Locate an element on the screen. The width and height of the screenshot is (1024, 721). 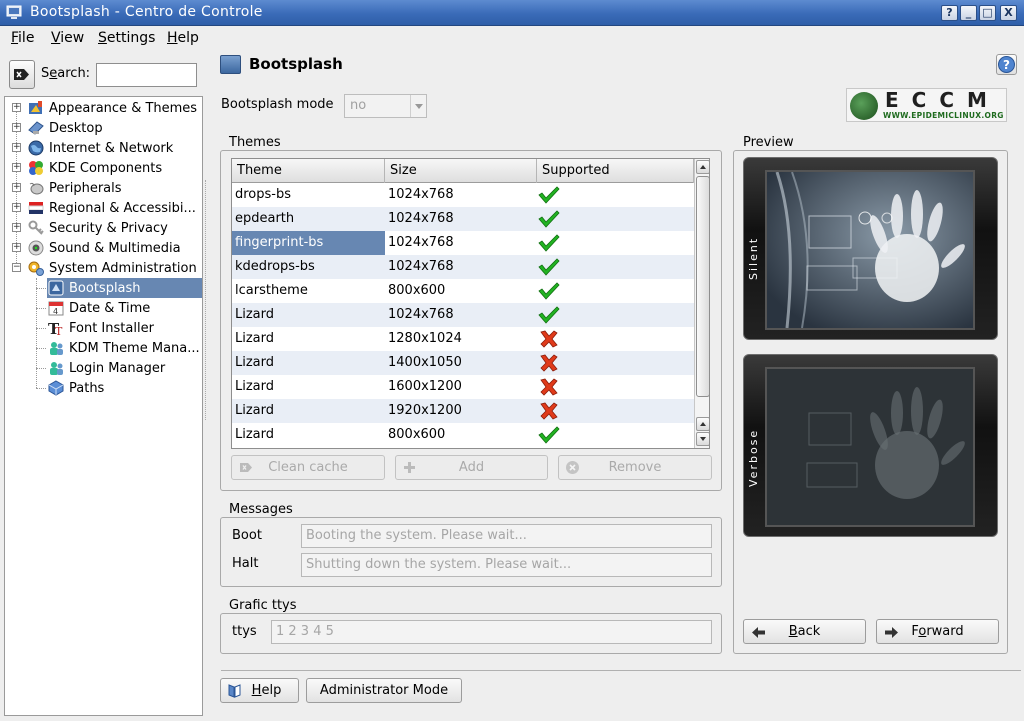
svg-text: 4 is located at coordinates (55, 311).